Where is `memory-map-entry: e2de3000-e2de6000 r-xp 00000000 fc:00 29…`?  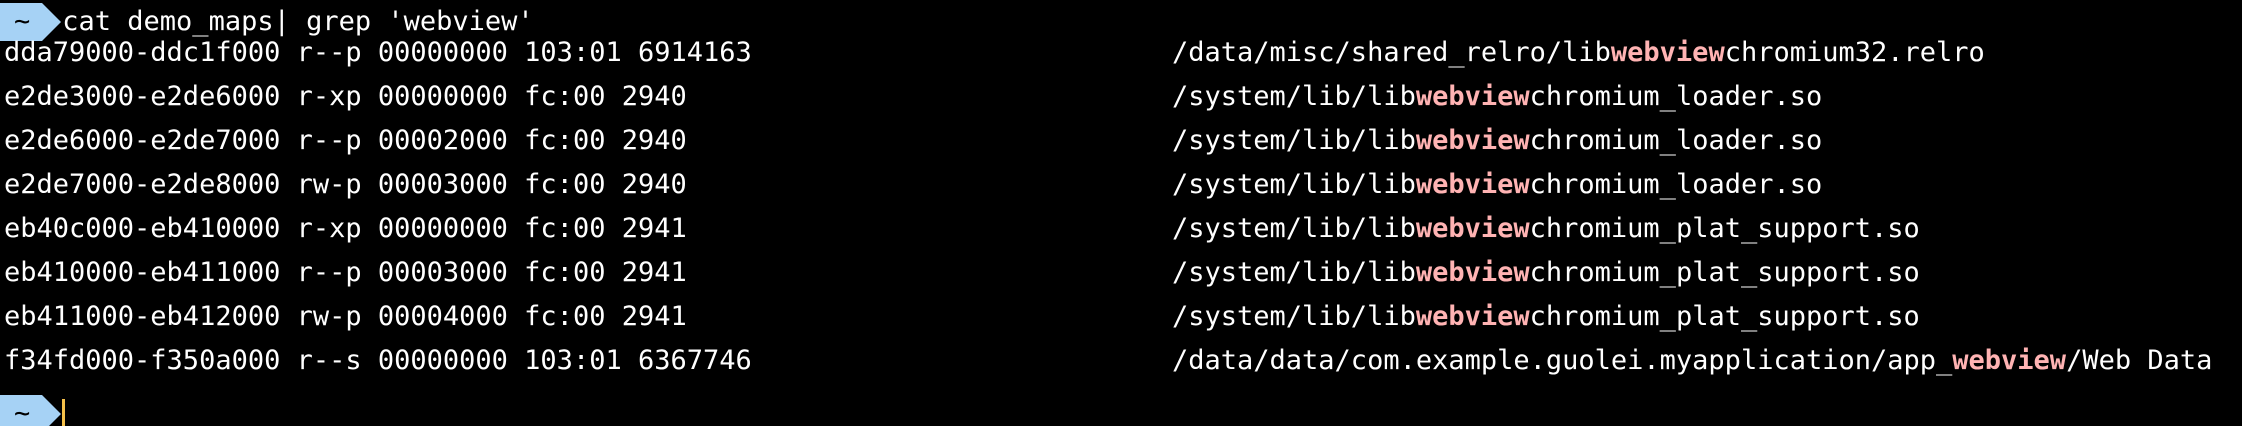 memory-map-entry: e2de3000-e2de6000 r-xp 00000000 fc:00 29… is located at coordinates (345, 96).